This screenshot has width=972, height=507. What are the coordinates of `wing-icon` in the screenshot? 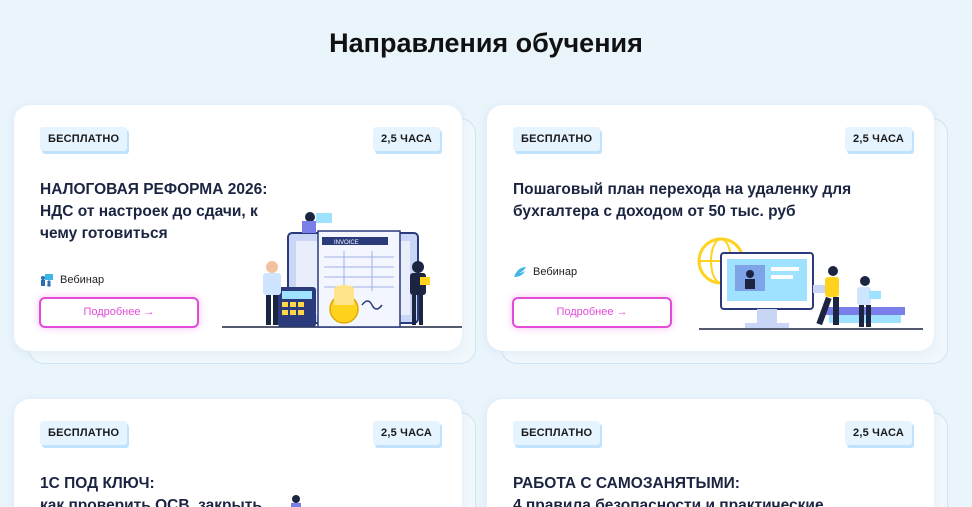 It's located at (520, 272).